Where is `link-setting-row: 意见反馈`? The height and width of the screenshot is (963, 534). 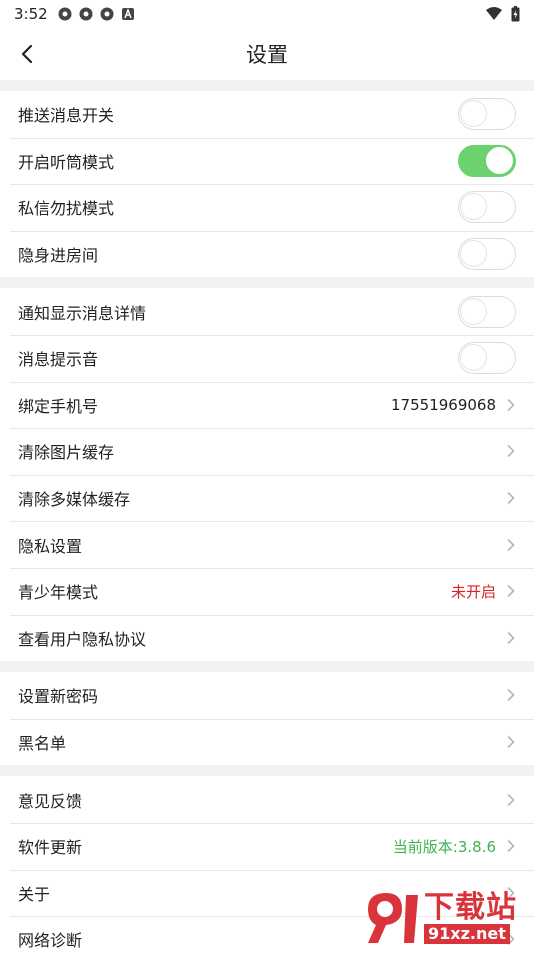 link-setting-row: 意见反馈 is located at coordinates (267, 799).